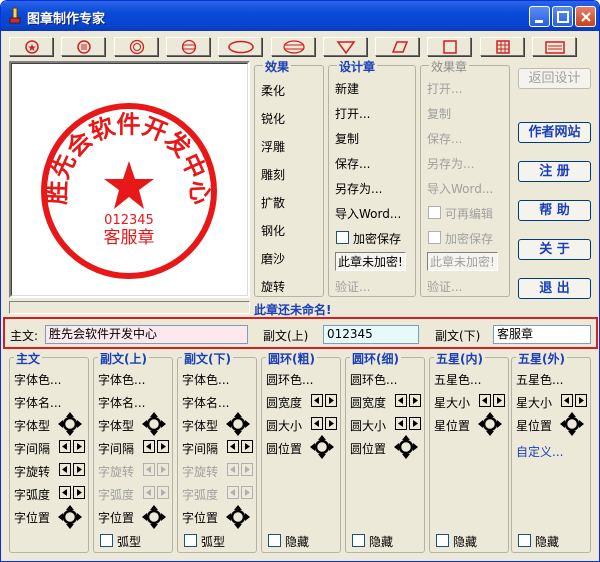  I want to click on panel-main-text-title: 主文, so click(28, 358).